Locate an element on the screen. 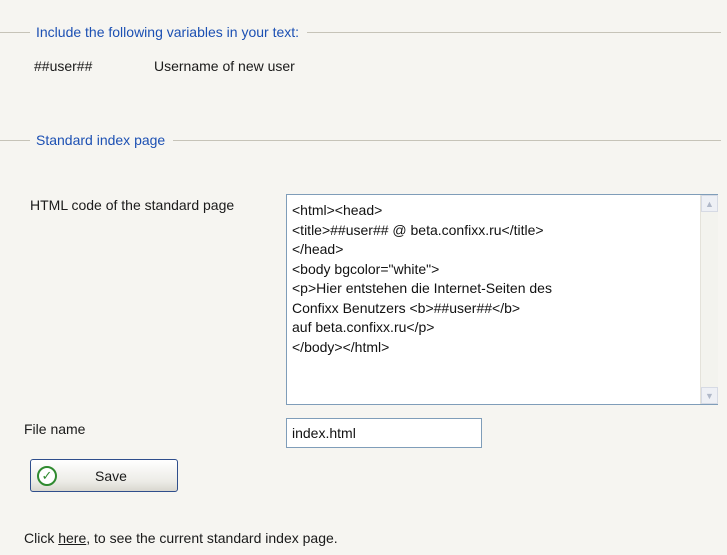  check-circle-icon: ✓ is located at coordinates (47, 475).